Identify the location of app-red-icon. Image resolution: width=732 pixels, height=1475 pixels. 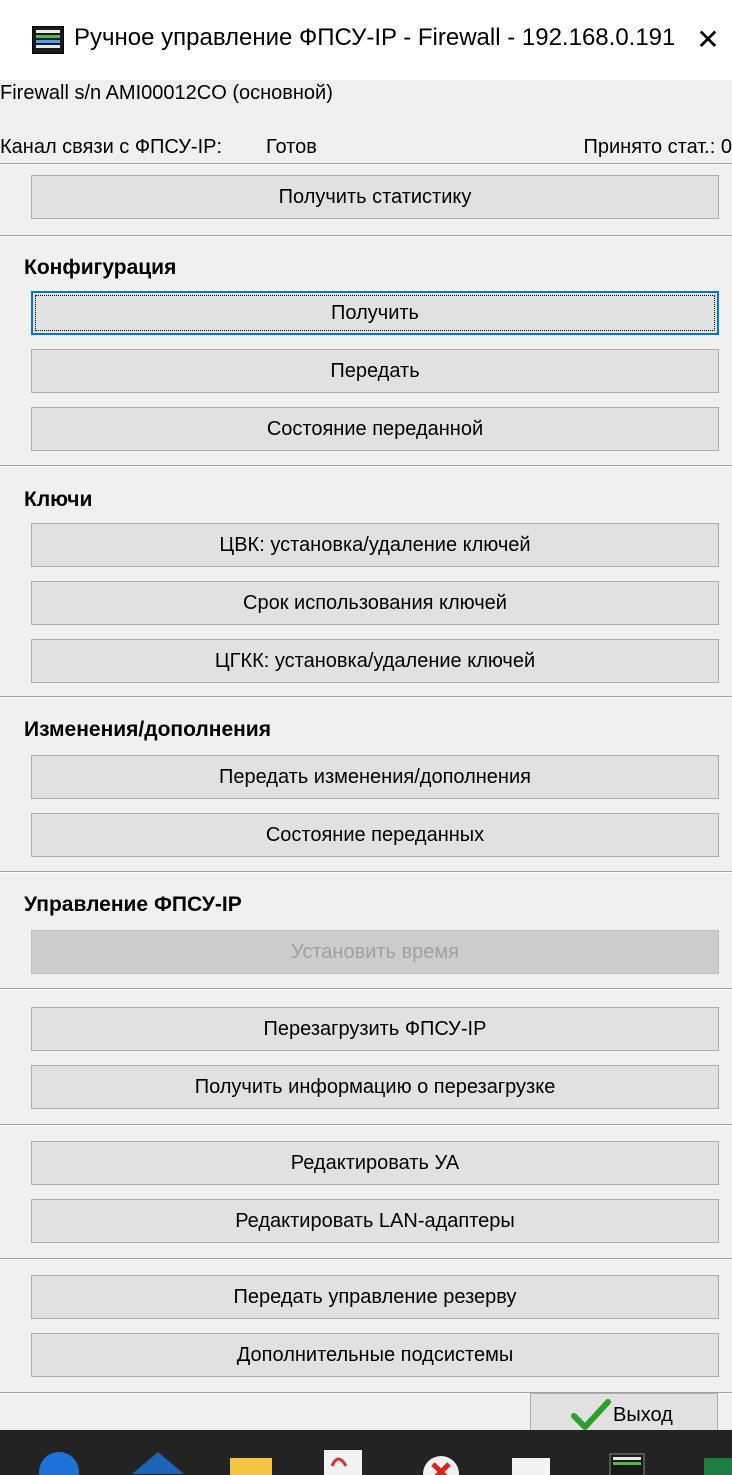
(441, 1459).